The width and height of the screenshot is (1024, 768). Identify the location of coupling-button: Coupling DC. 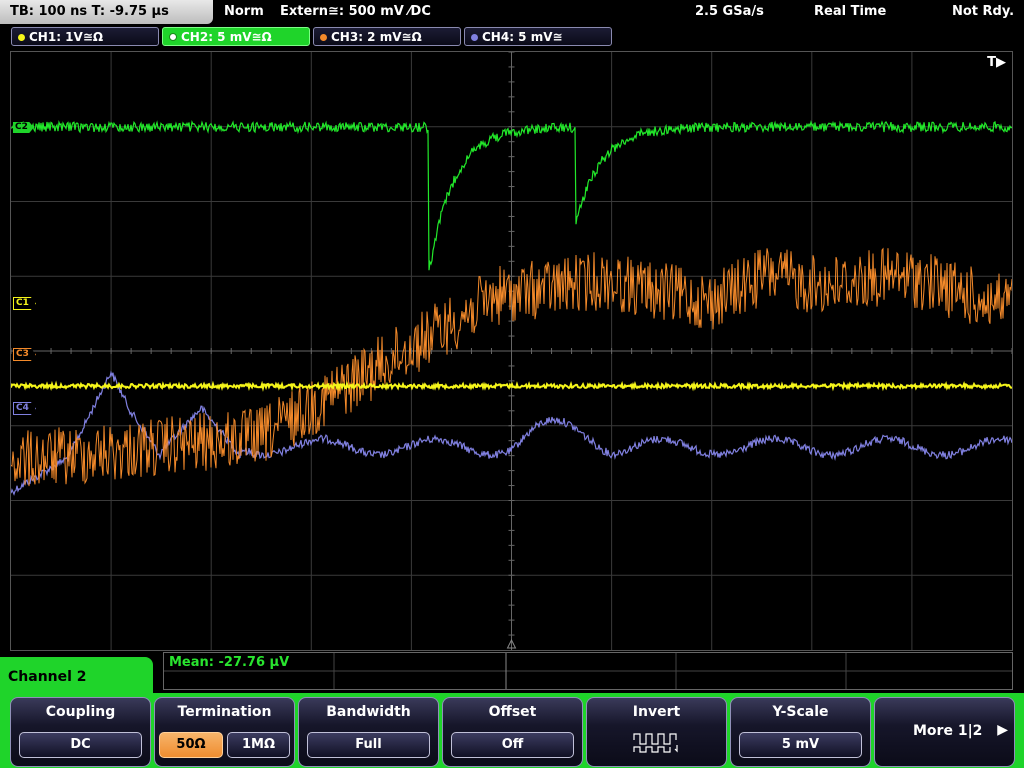
(80, 732).